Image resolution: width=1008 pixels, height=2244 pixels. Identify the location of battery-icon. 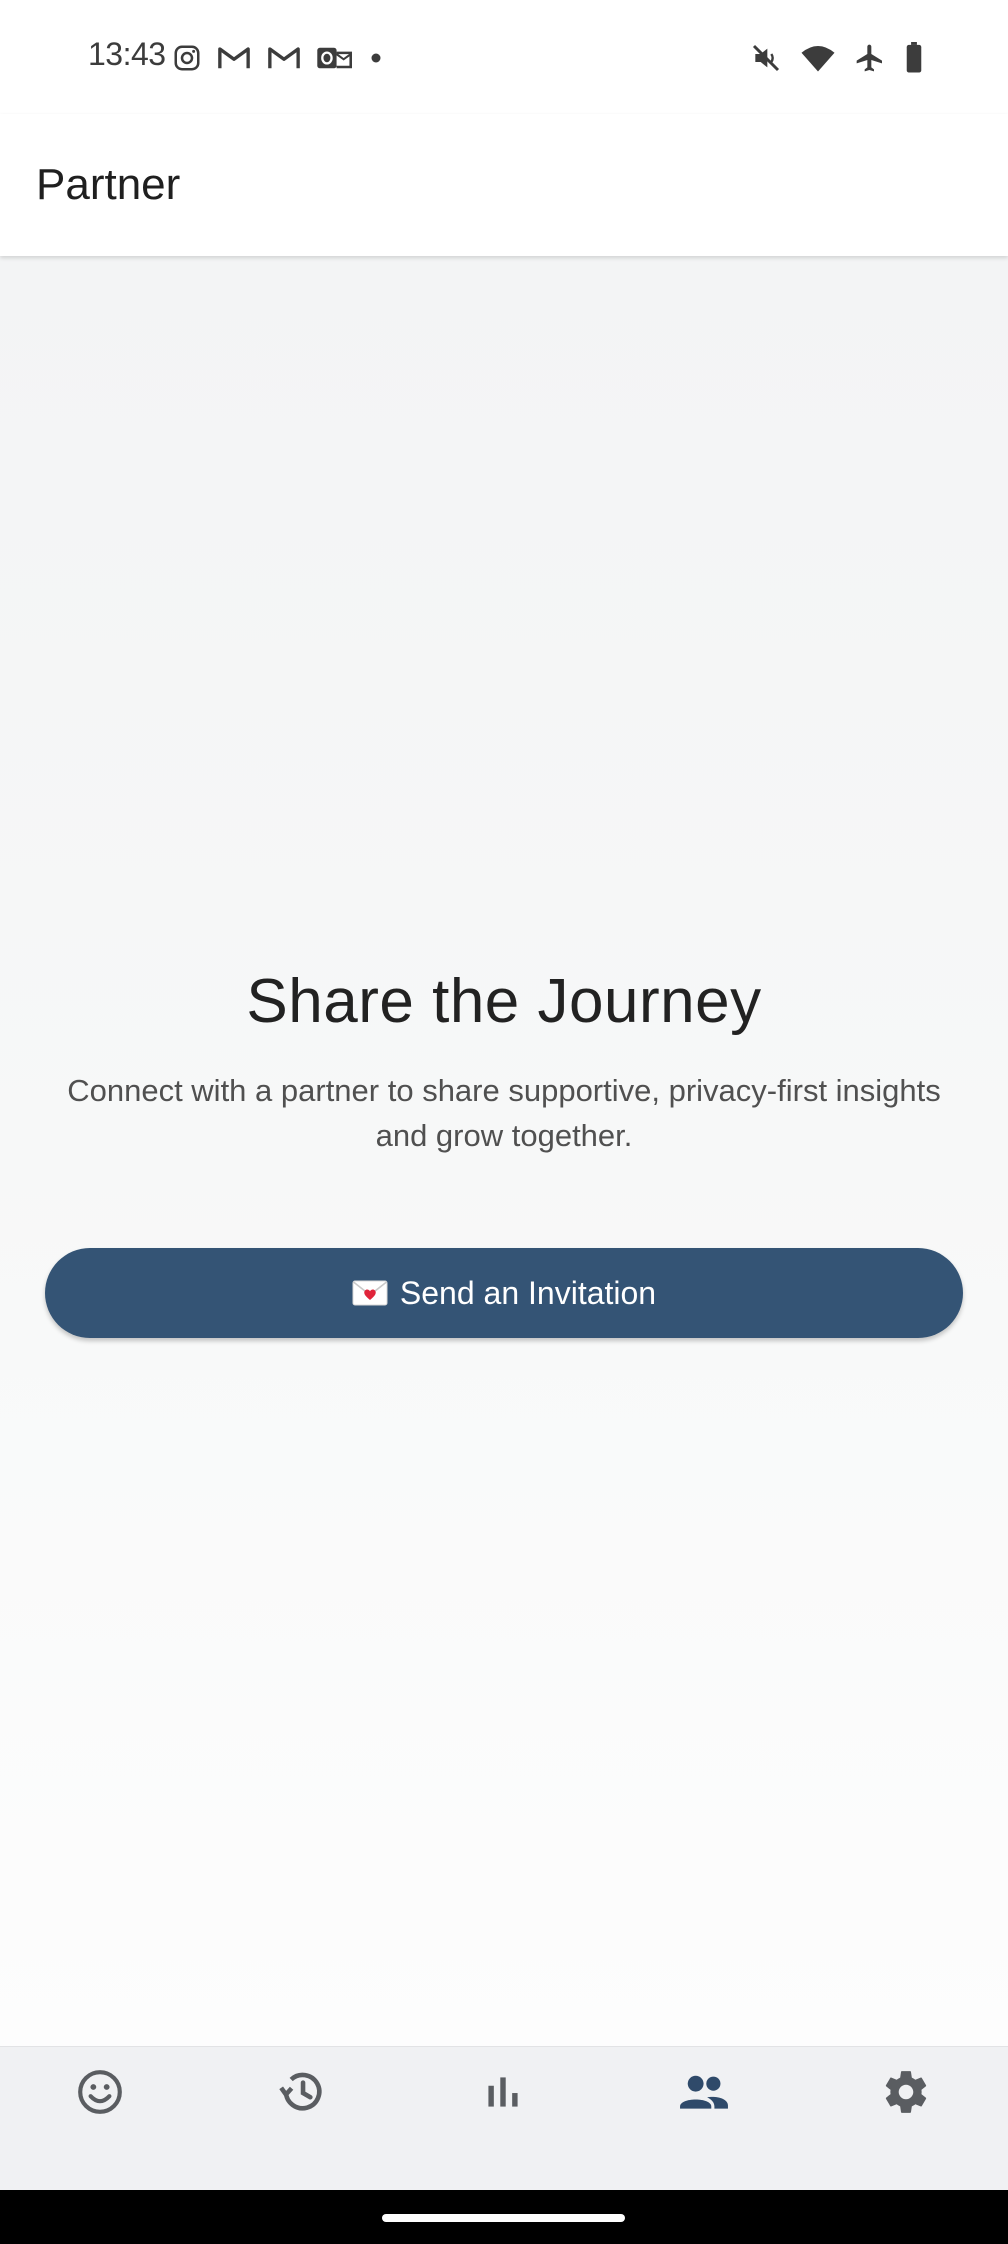
(914, 58).